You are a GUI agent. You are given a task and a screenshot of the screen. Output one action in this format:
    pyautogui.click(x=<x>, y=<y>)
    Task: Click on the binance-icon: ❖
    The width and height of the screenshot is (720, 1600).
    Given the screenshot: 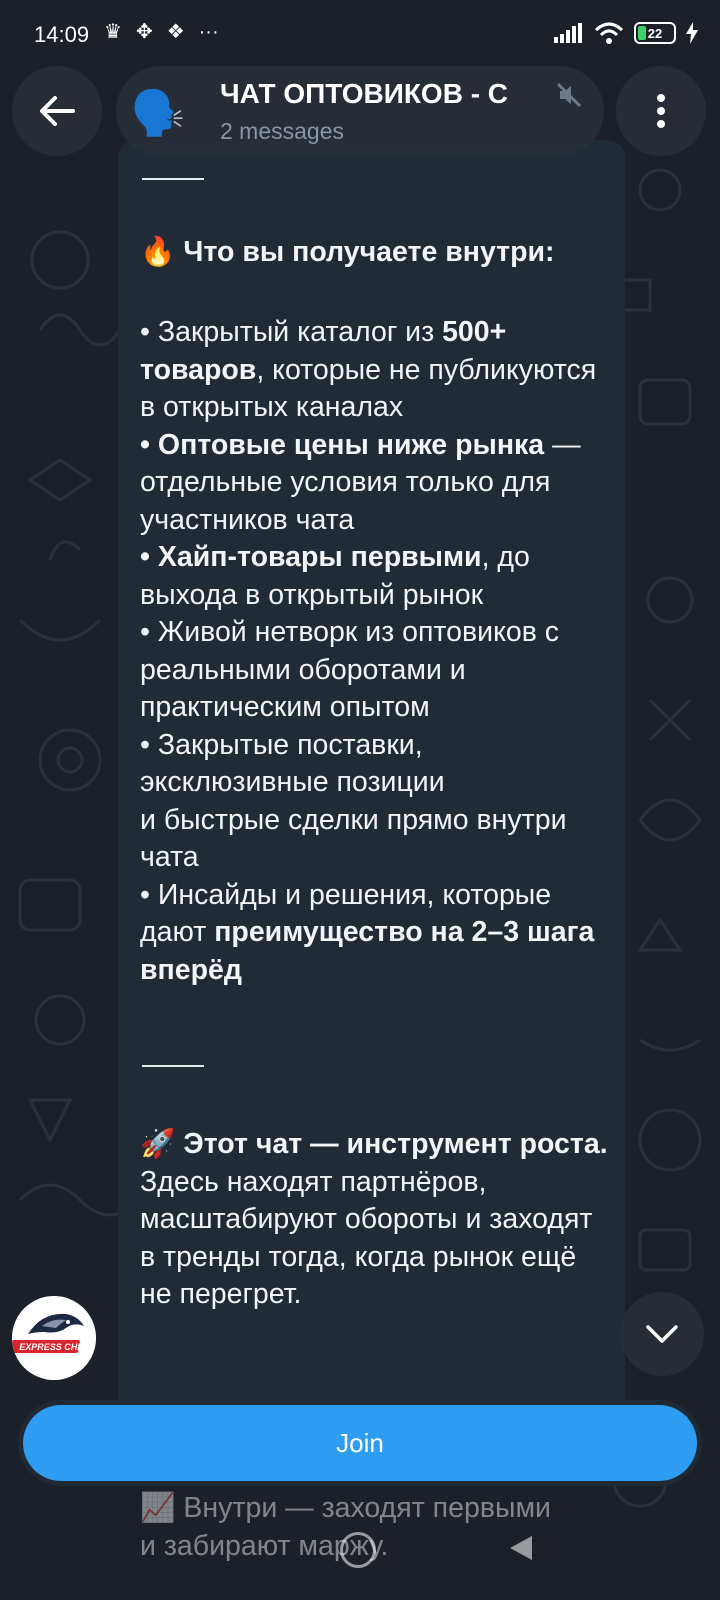 What is the action you would take?
    pyautogui.click(x=175, y=32)
    